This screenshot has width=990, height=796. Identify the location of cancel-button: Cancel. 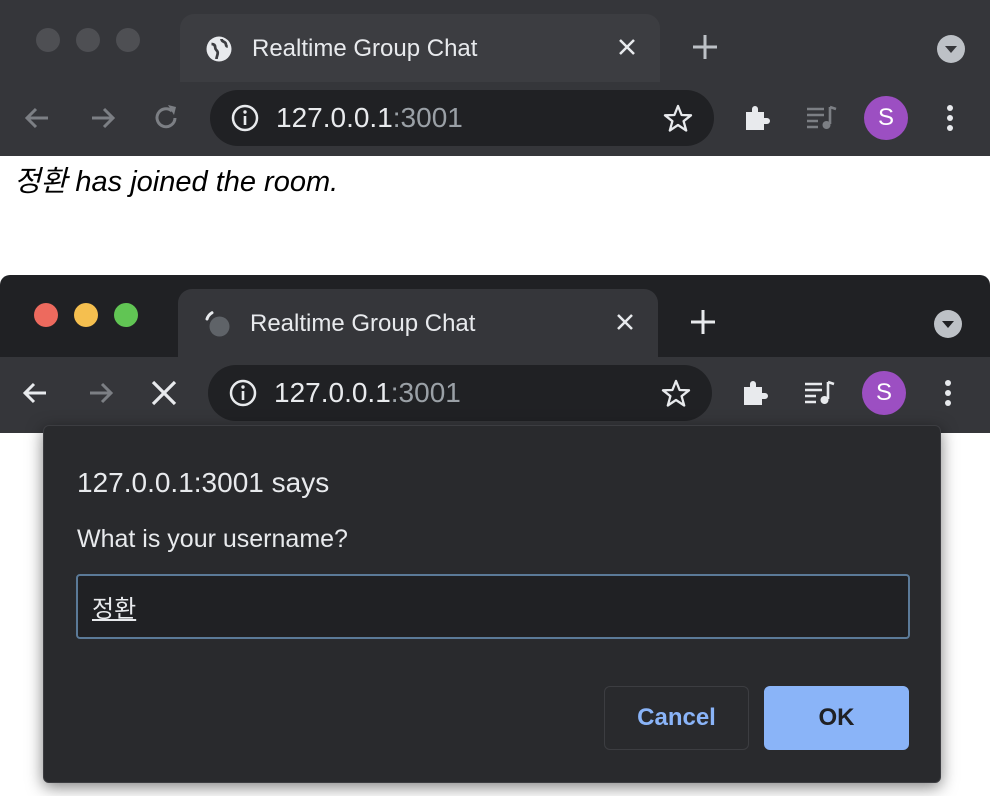
(676, 718).